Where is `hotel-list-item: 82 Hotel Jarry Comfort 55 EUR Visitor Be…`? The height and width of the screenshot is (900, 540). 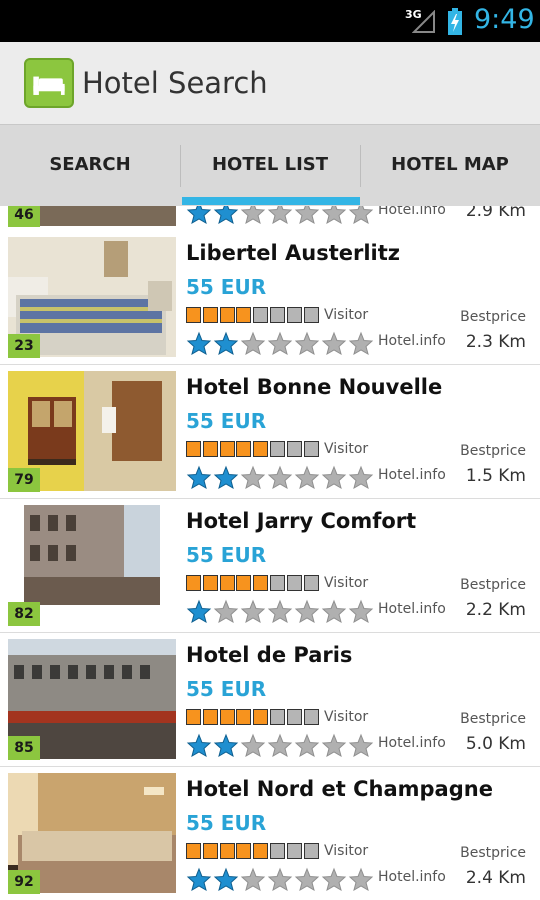
hotel-list-item: 82 Hotel Jarry Comfort 55 EUR Visitor Be… is located at coordinates (270, 566).